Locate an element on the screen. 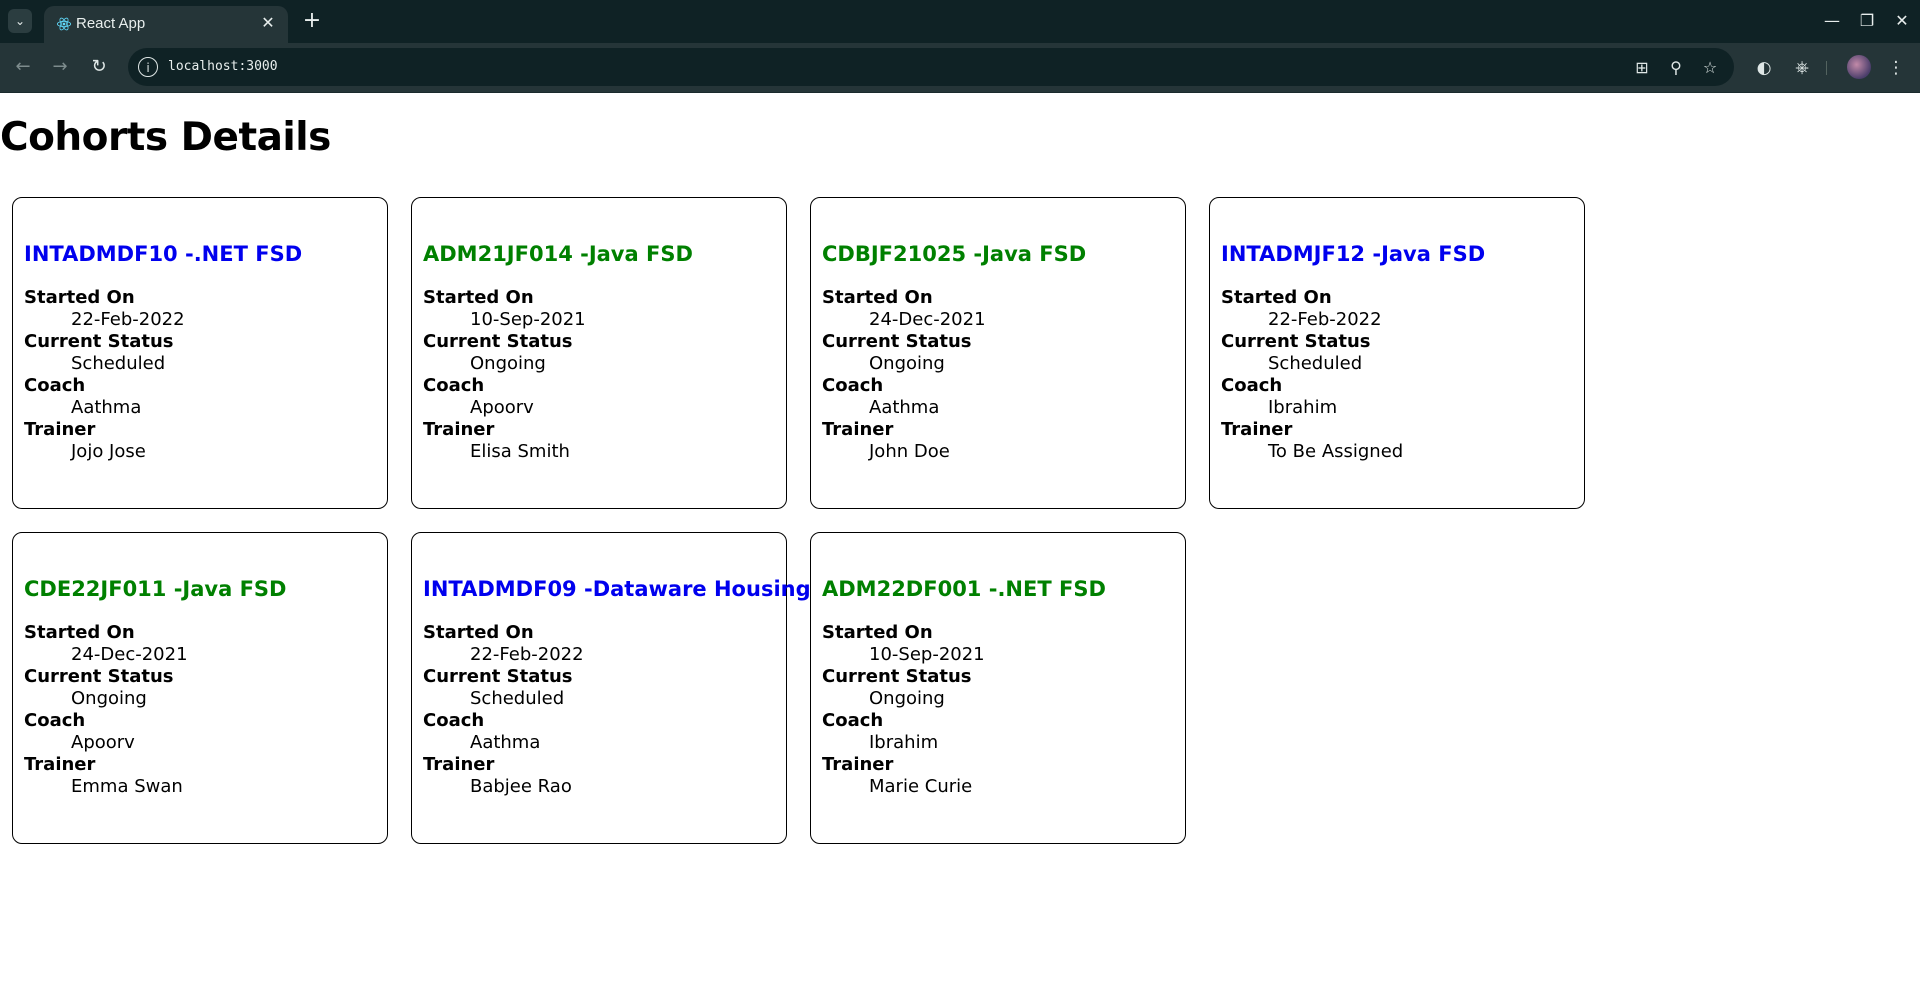 The width and height of the screenshot is (1920, 997). cohort-title: CDBJF21025 -Java FSD is located at coordinates (954, 254).